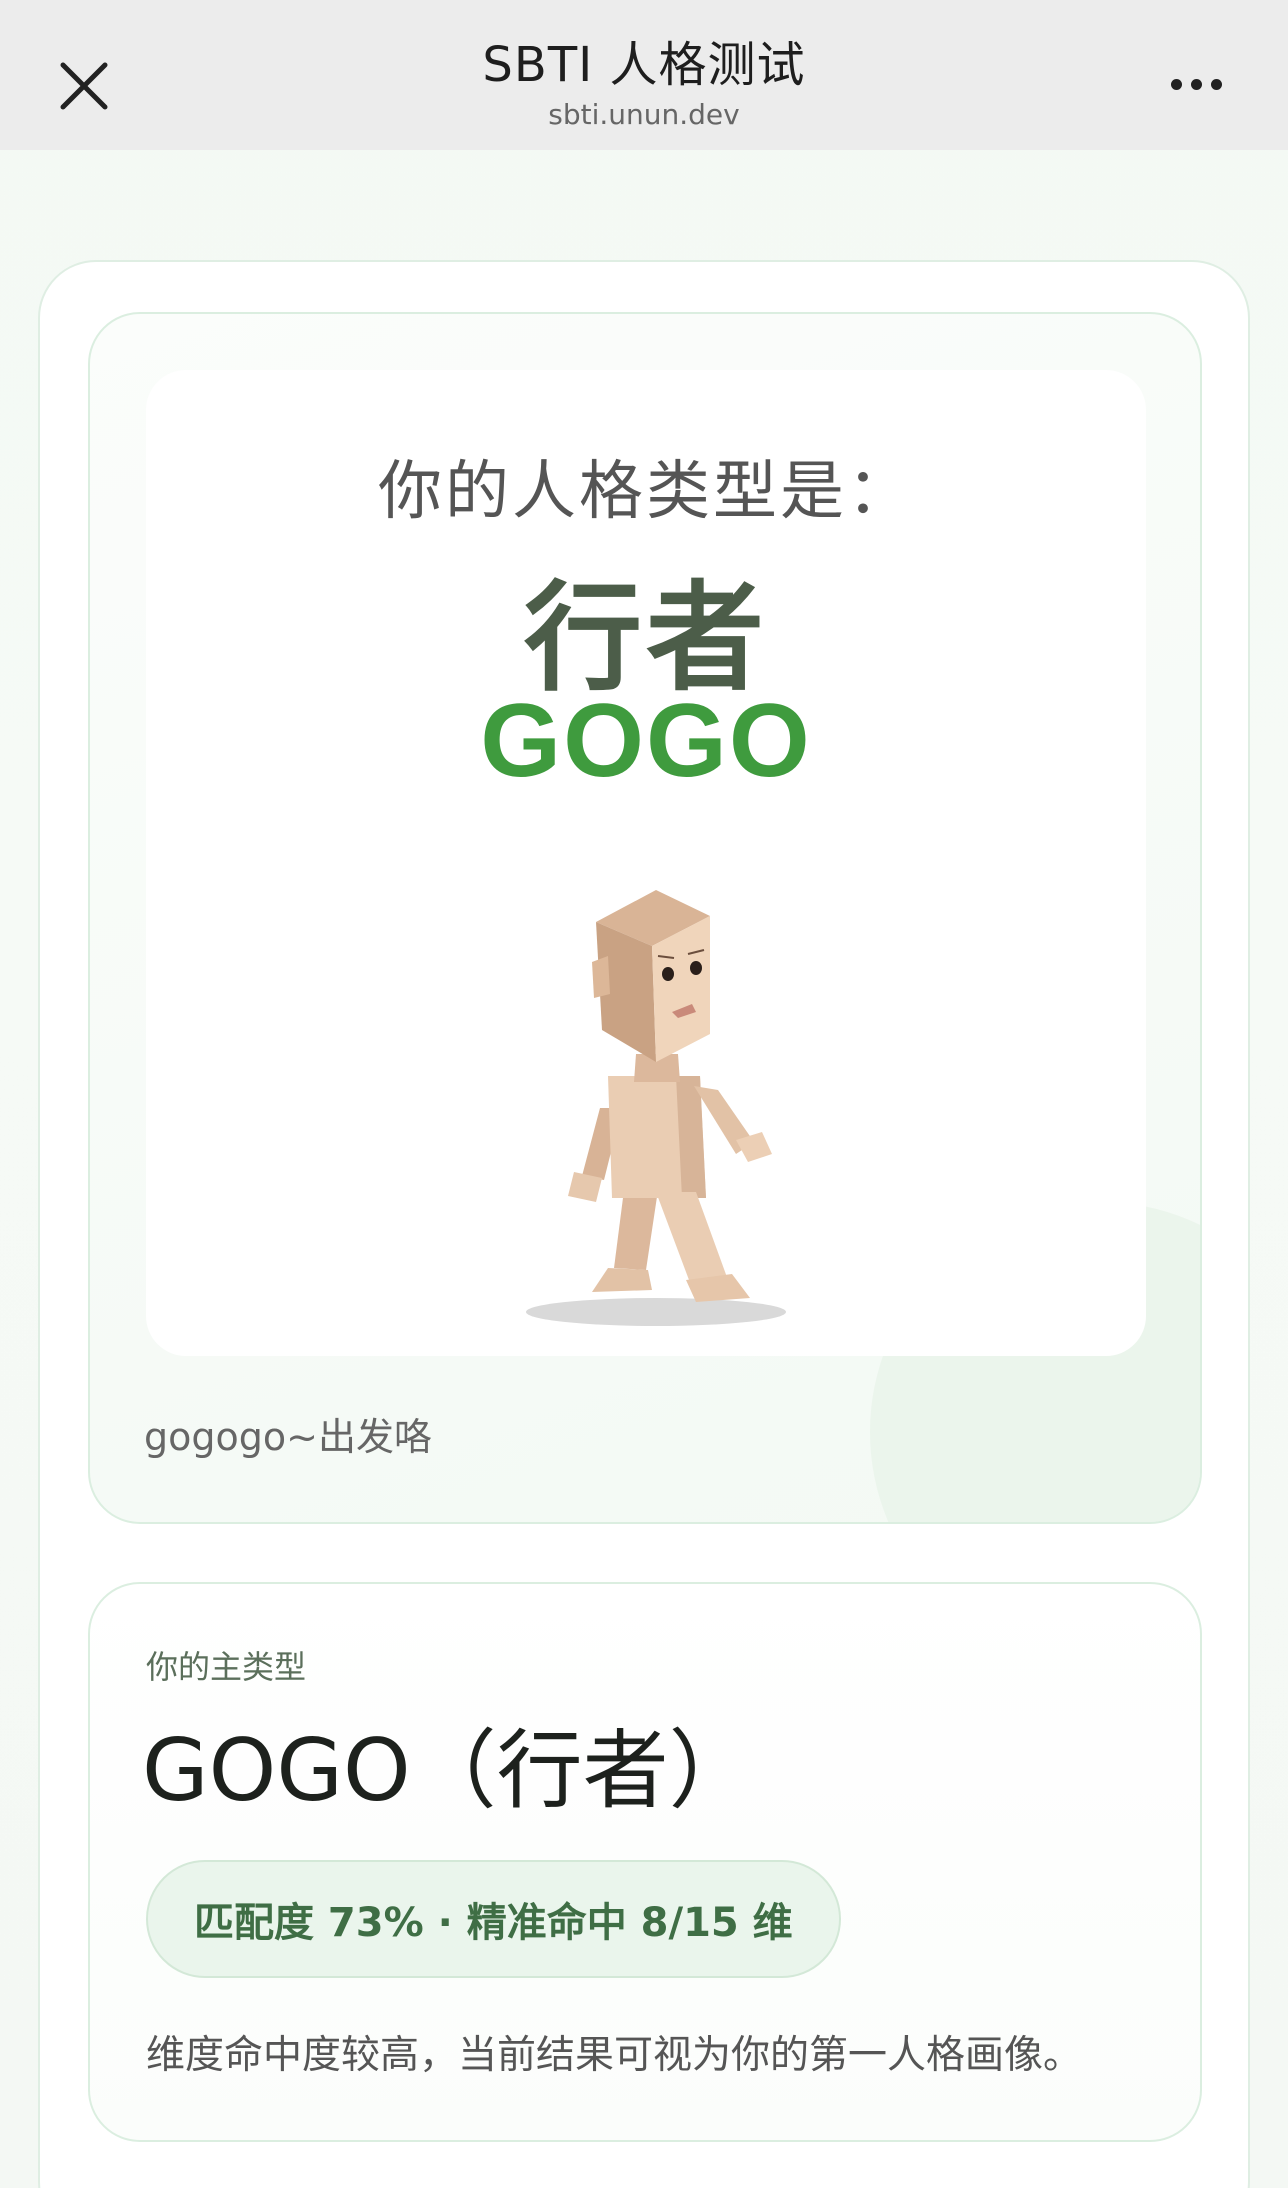 This screenshot has height=2188, width=1288. I want to click on browser-top-bar: SBTI 人格测试 sbti.unun.dev, so click(644, 75).